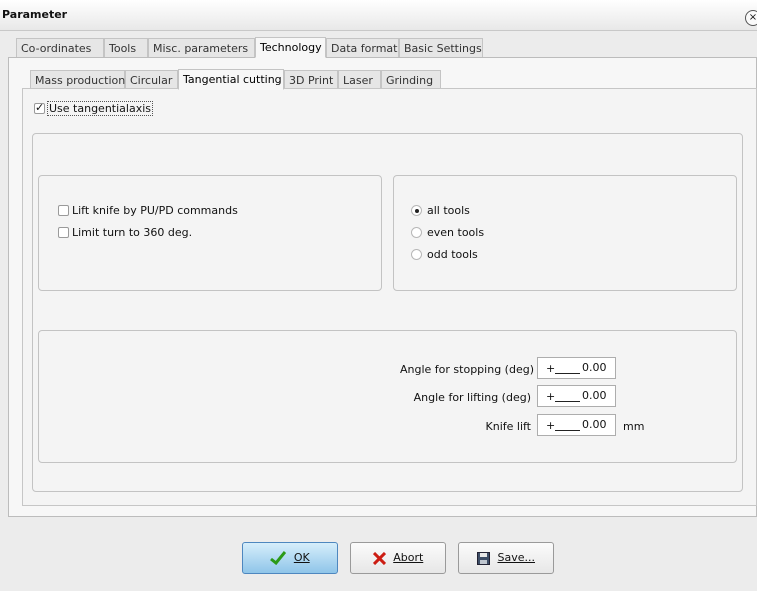 This screenshot has width=757, height=591. Describe the element at coordinates (576, 368) in the screenshot. I see `angle-stopping-field: + 0.00` at that location.